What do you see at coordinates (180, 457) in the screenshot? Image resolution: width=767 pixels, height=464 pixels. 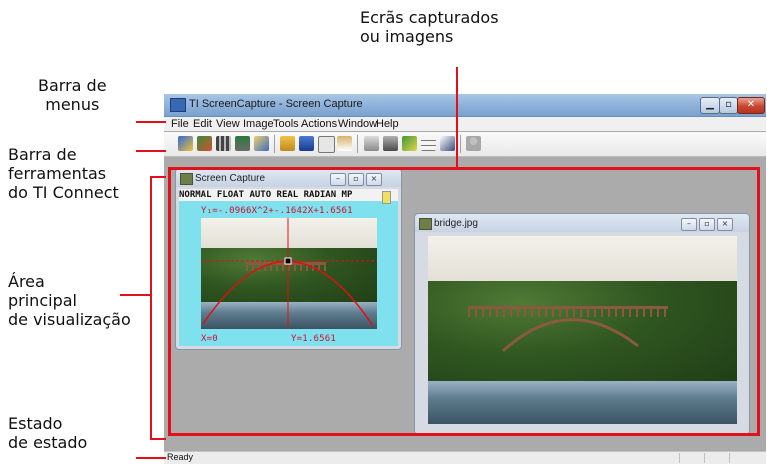 I see `status-text: Ready` at bounding box center [180, 457].